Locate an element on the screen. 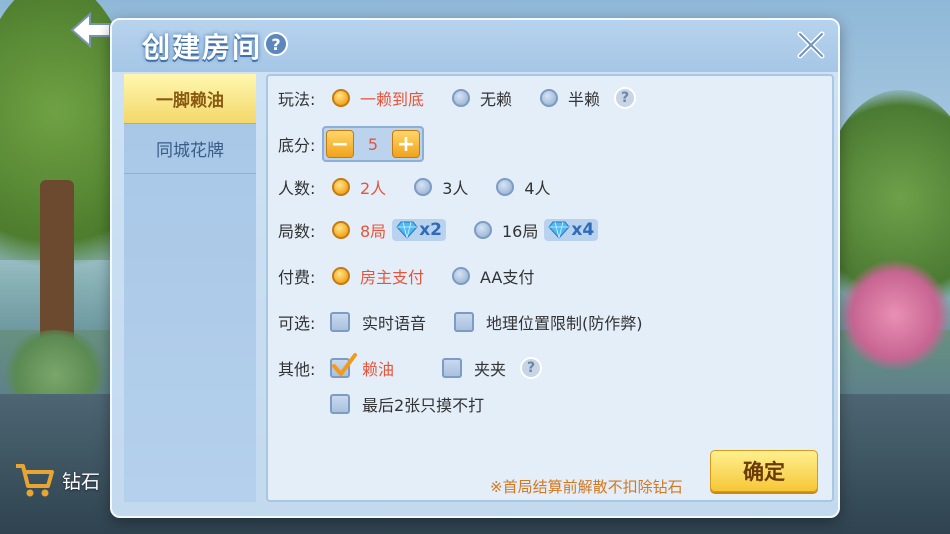 The height and width of the screenshot is (534, 950). tab-tongcheng-huapai: 同城花牌 is located at coordinates (190, 149).